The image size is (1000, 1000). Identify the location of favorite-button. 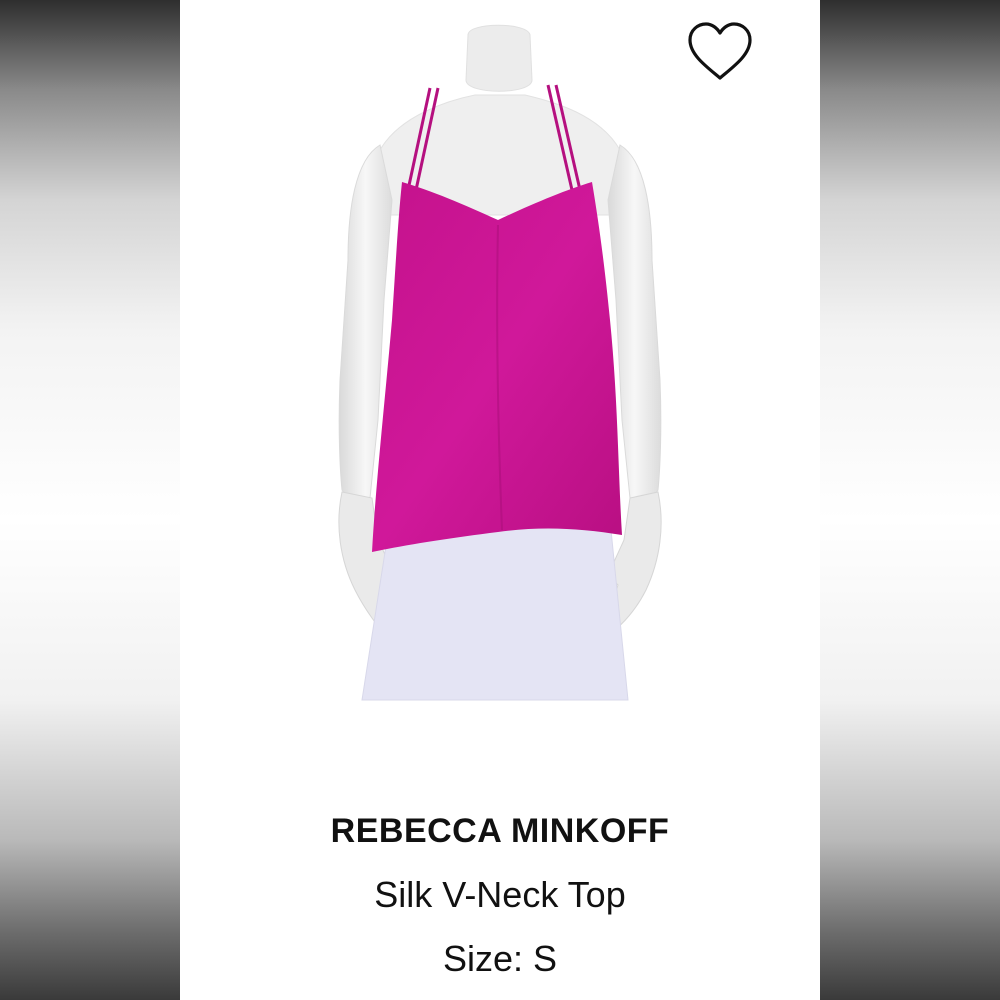
(720, 52).